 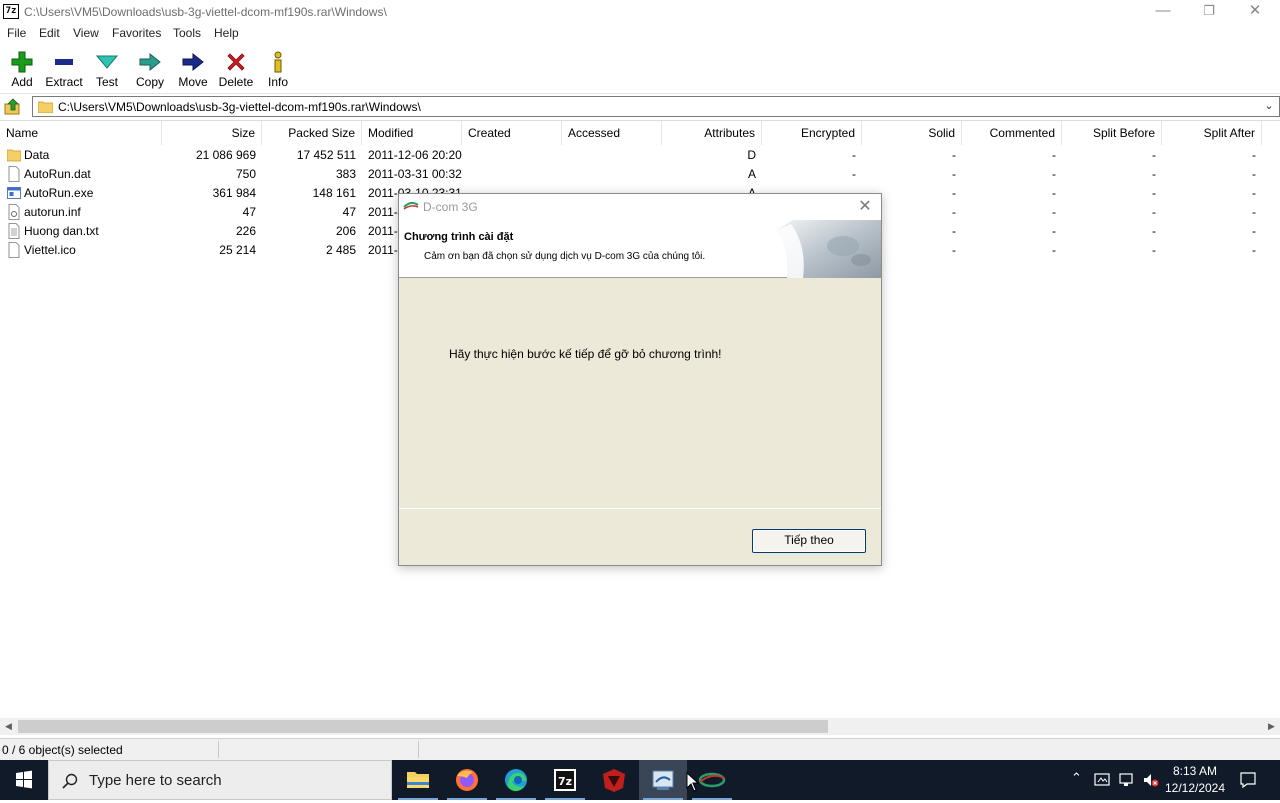 I want to click on info-button: Info, so click(x=278, y=69).